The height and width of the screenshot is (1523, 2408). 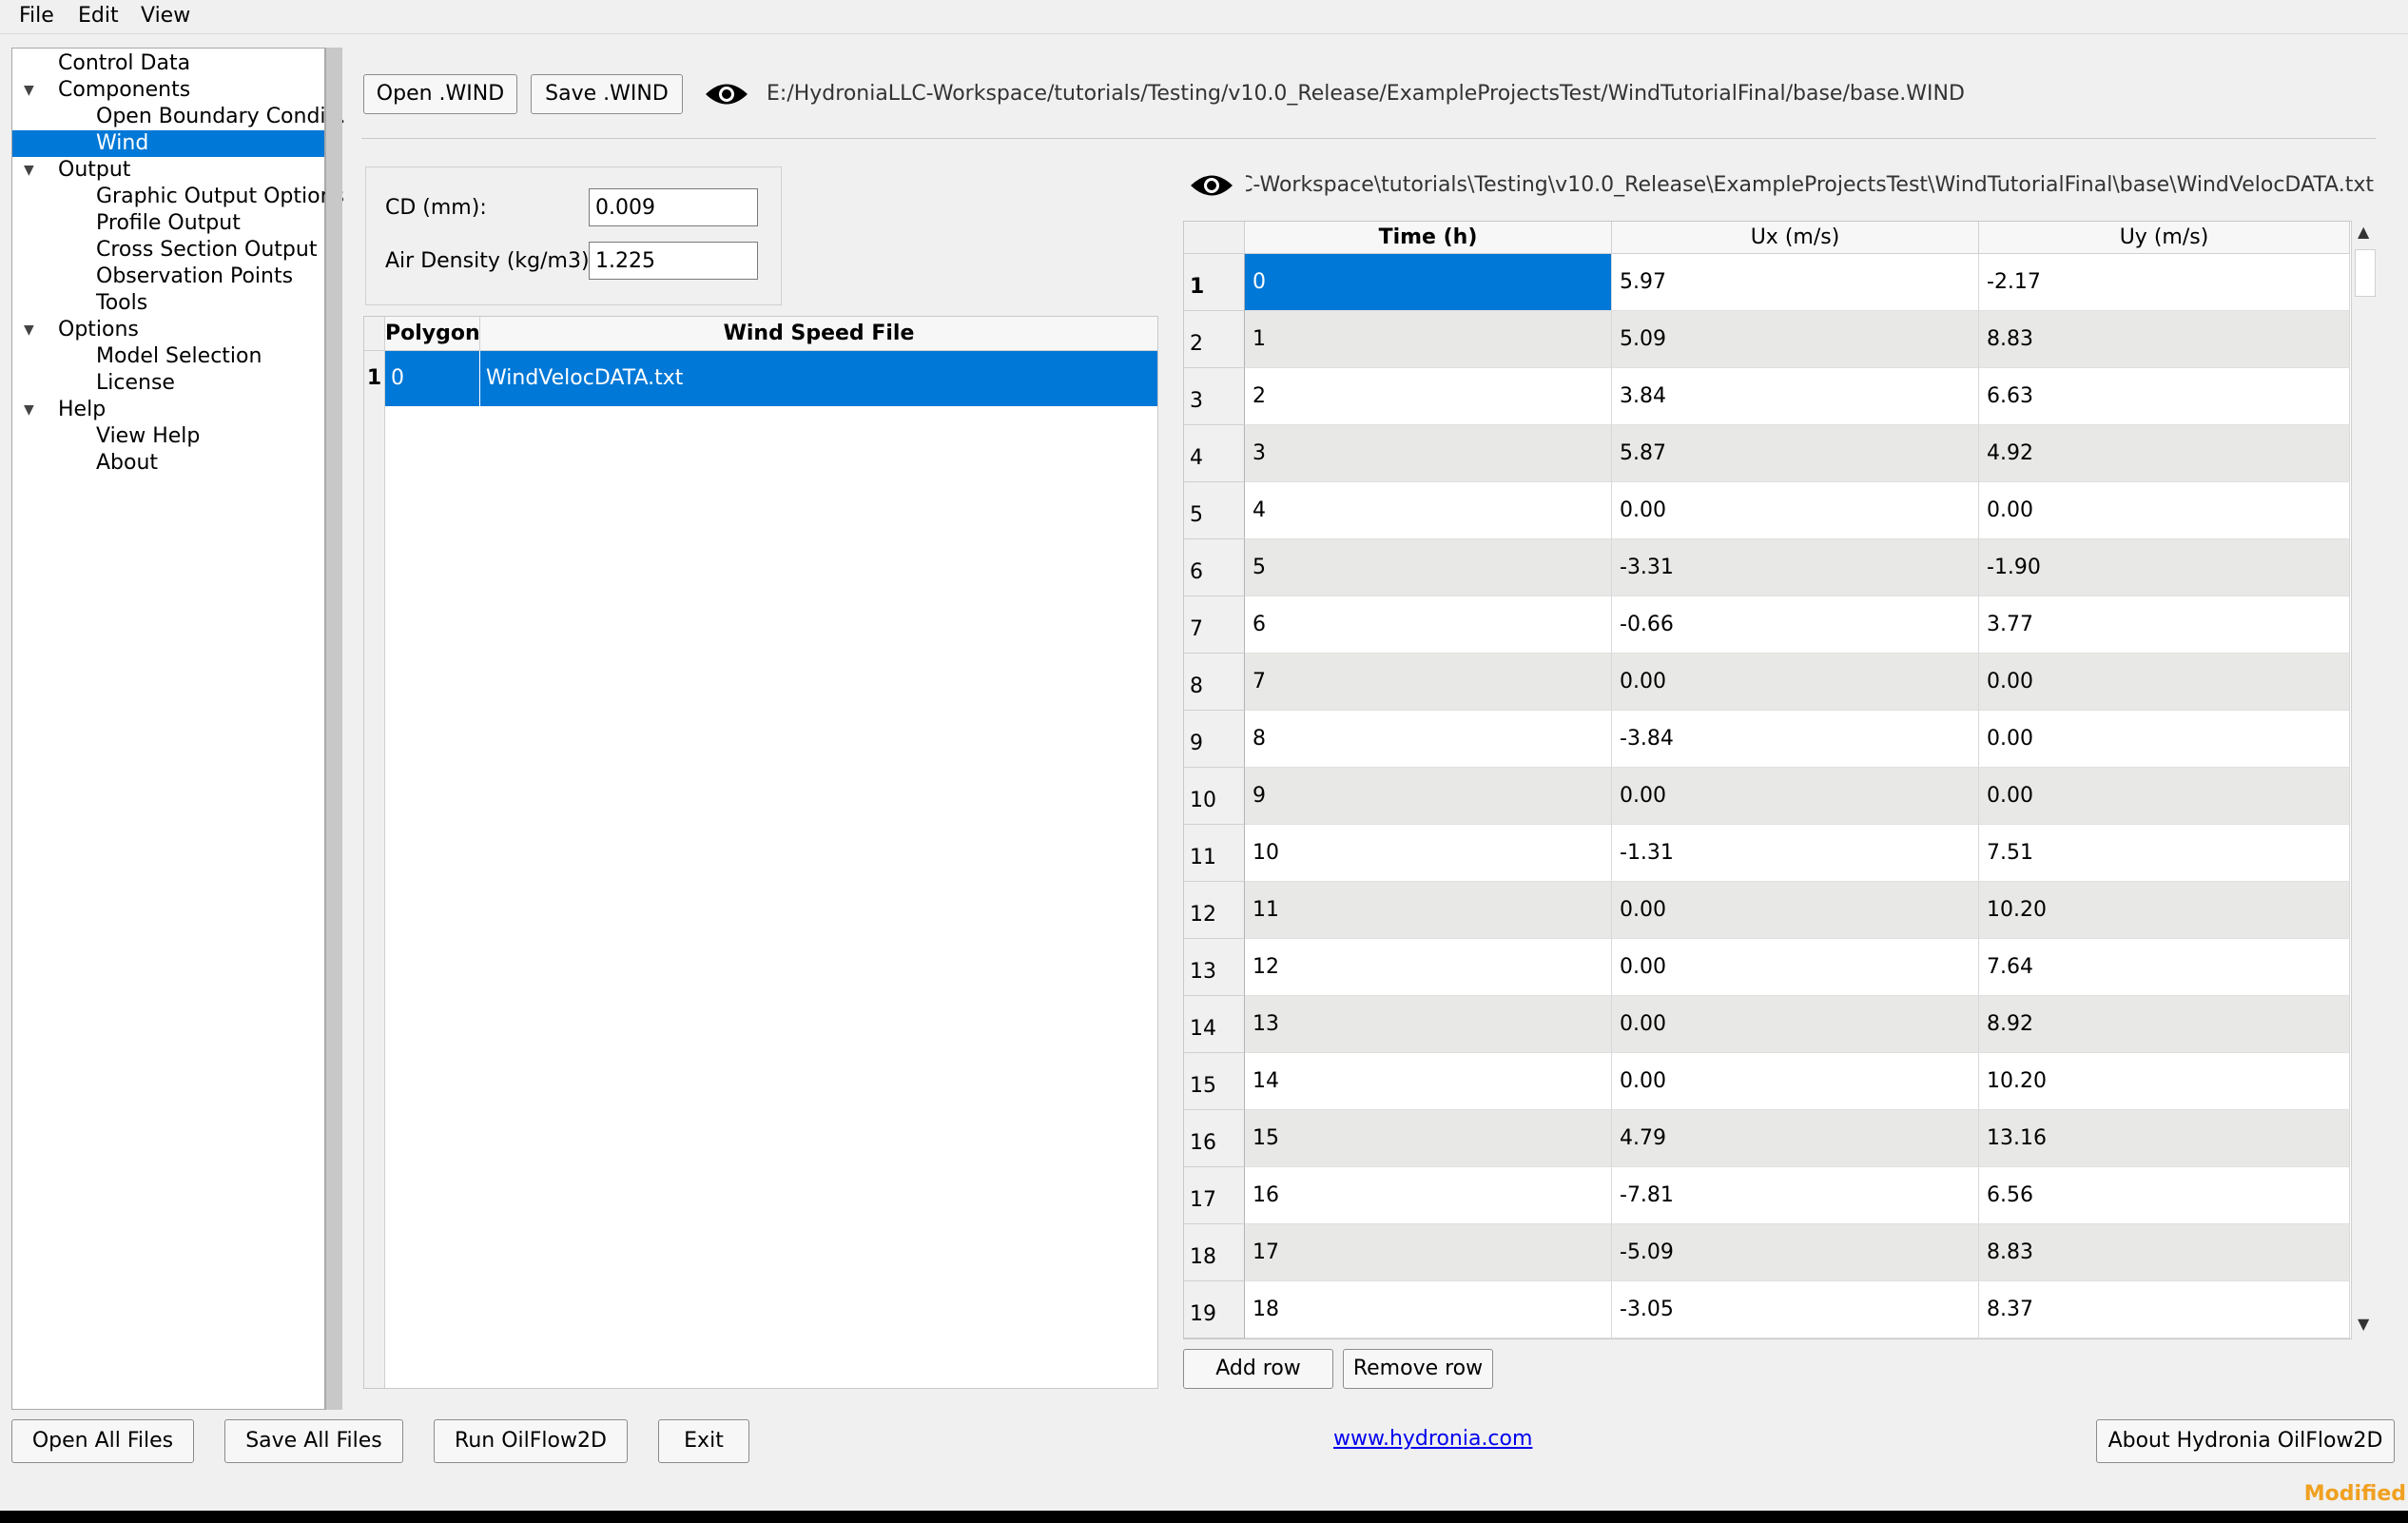 What do you see at coordinates (1214, 967) in the screenshot?
I see `row-number: 13` at bounding box center [1214, 967].